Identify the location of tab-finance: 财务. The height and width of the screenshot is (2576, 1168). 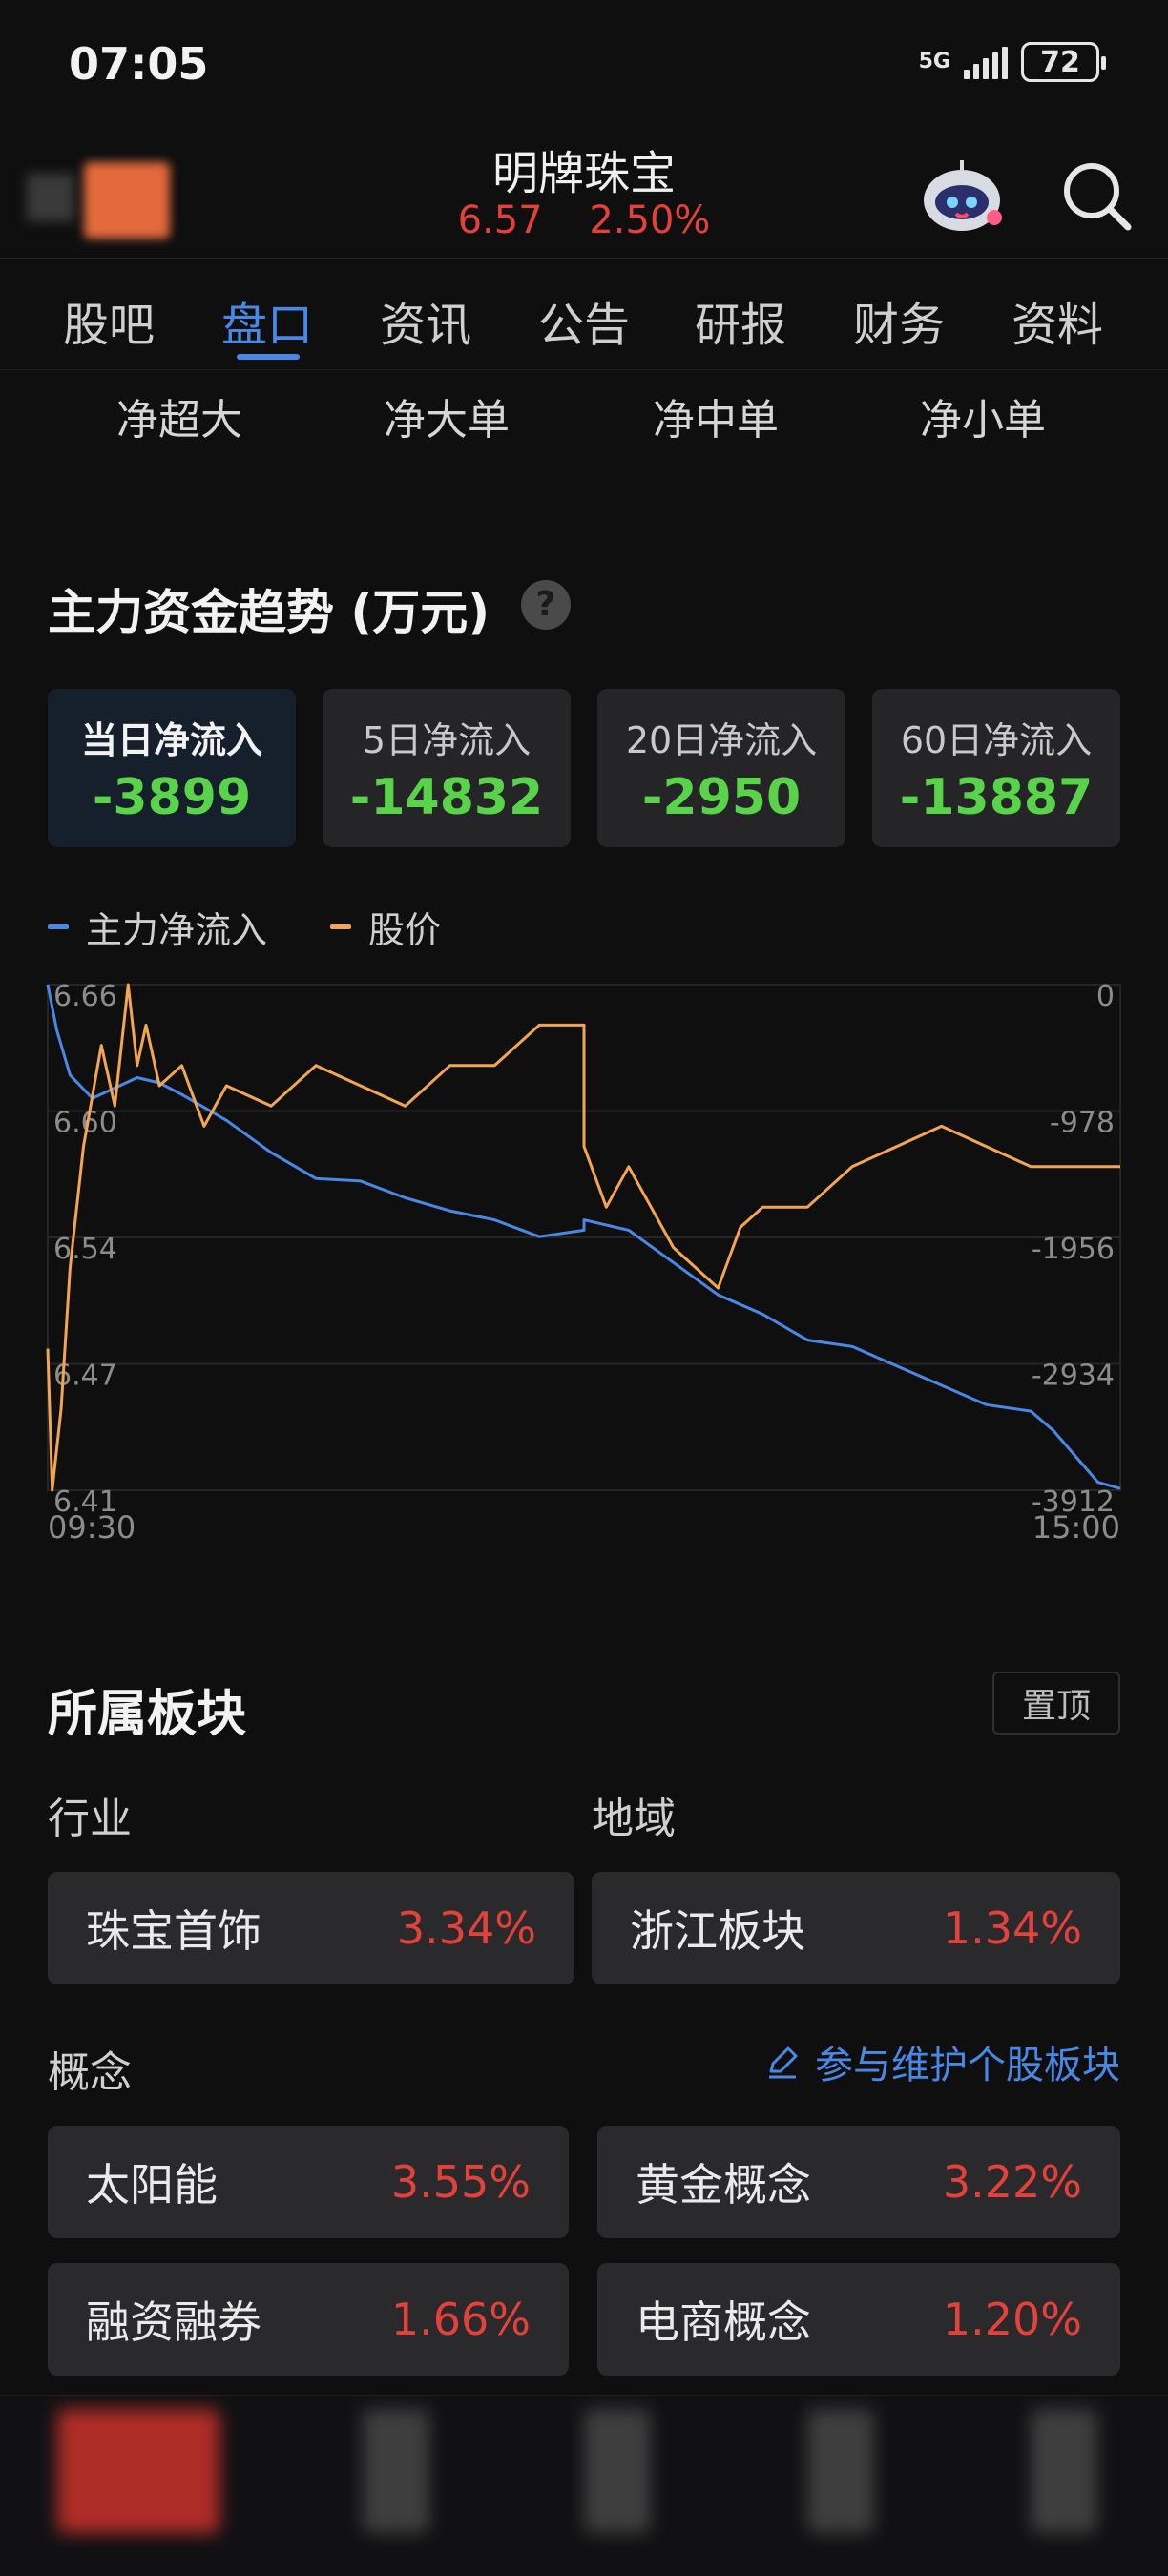
(899, 320).